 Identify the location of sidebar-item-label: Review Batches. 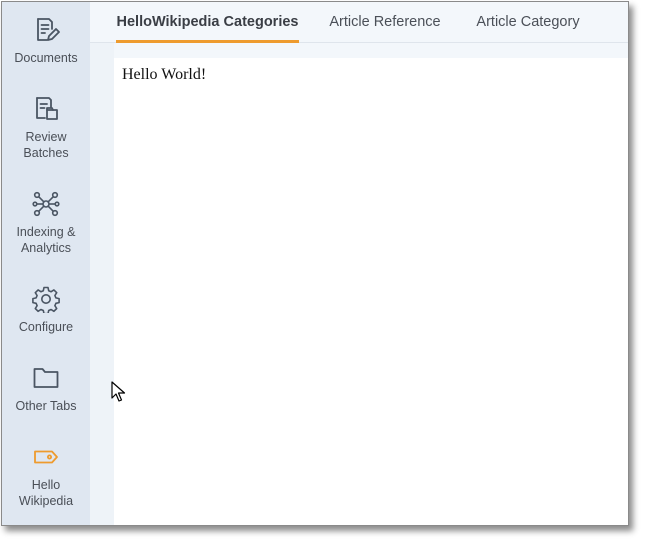
(46, 145).